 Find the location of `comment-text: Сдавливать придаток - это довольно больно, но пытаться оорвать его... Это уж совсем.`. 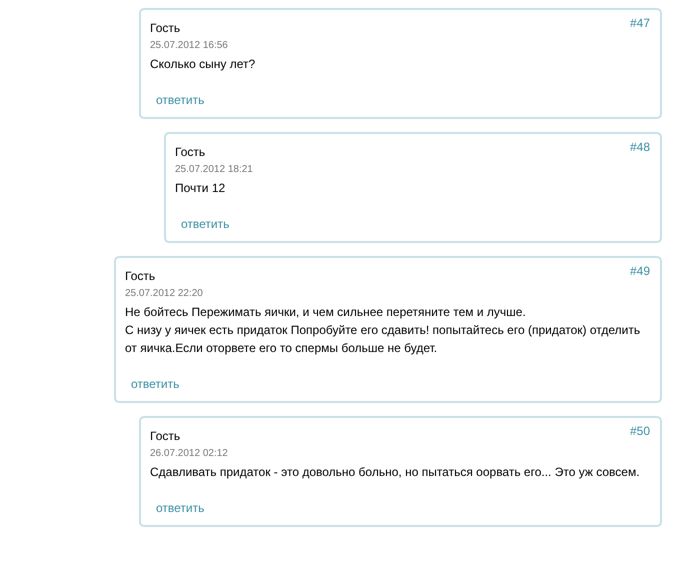

comment-text: Сдавливать придаток - это довольно больно, но пытаться оорвать его... Это уж совсем. is located at coordinates (395, 472).